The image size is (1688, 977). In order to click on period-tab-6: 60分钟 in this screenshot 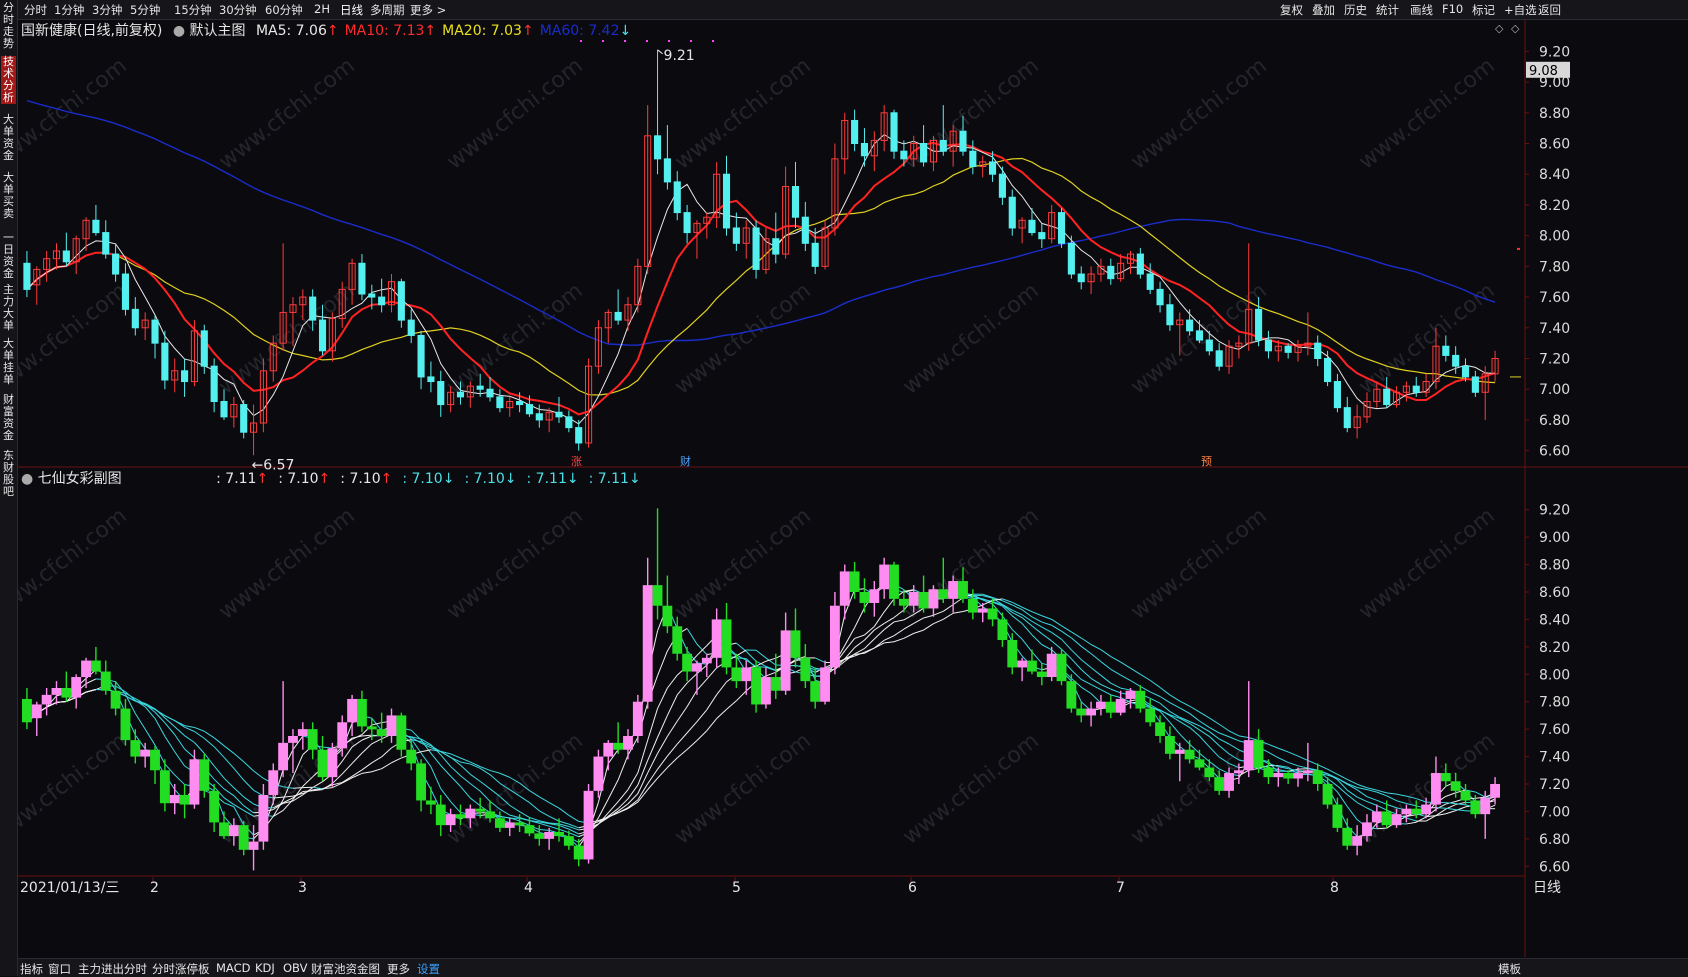, I will do `click(284, 10)`.